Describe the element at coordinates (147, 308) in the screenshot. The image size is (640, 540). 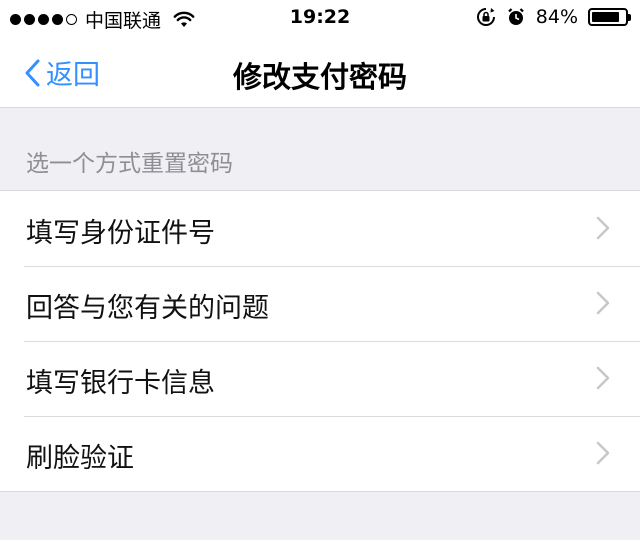
I see `option-label: 回答与您有关的问题` at that location.